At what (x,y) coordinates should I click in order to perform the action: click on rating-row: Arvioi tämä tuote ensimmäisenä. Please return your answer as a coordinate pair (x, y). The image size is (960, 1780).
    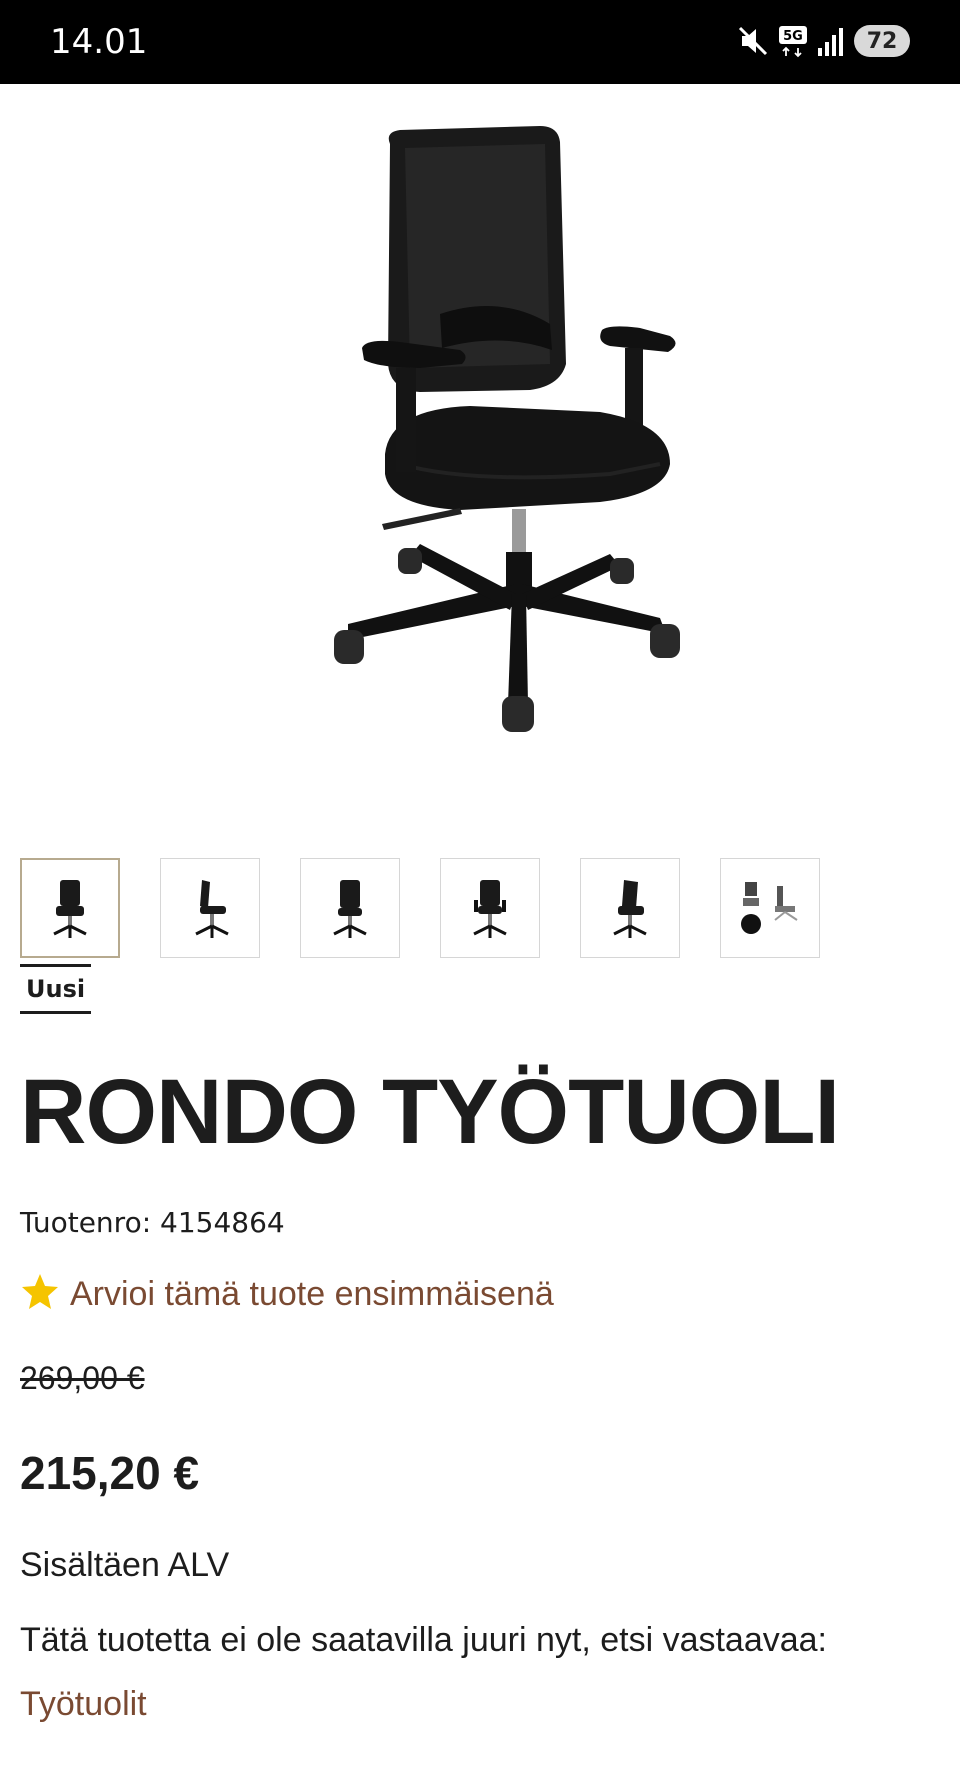
    Looking at the image, I should click on (287, 1294).